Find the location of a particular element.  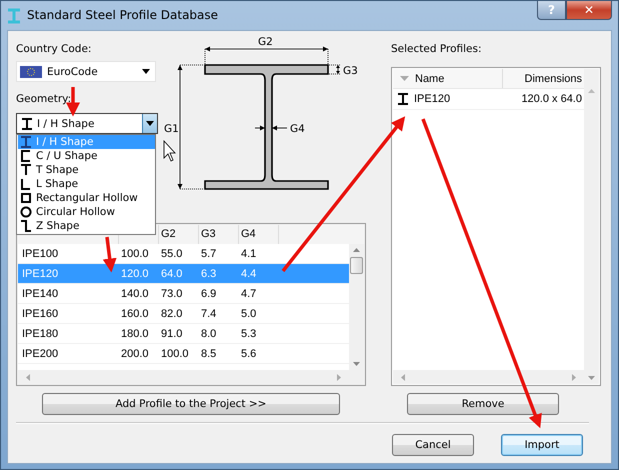

geometry-dropdown: I / H Shape is located at coordinates (87, 123).